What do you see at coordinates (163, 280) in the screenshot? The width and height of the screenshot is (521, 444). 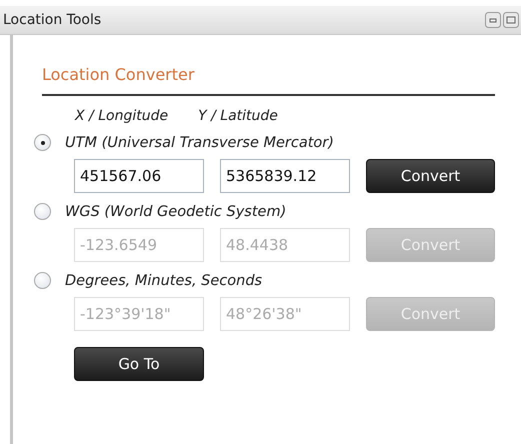 I see `radio-label: Degrees, Minutes, Seconds` at bounding box center [163, 280].